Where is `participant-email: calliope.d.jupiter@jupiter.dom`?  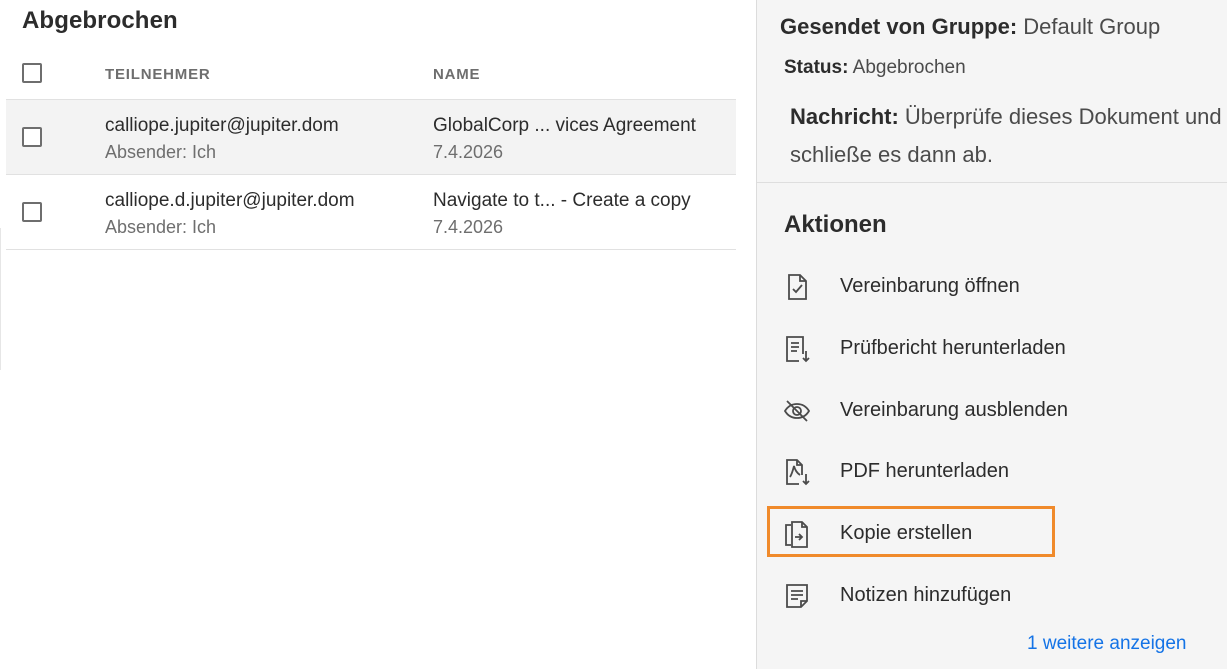
participant-email: calliope.d.jupiter@jupiter.dom is located at coordinates (230, 200).